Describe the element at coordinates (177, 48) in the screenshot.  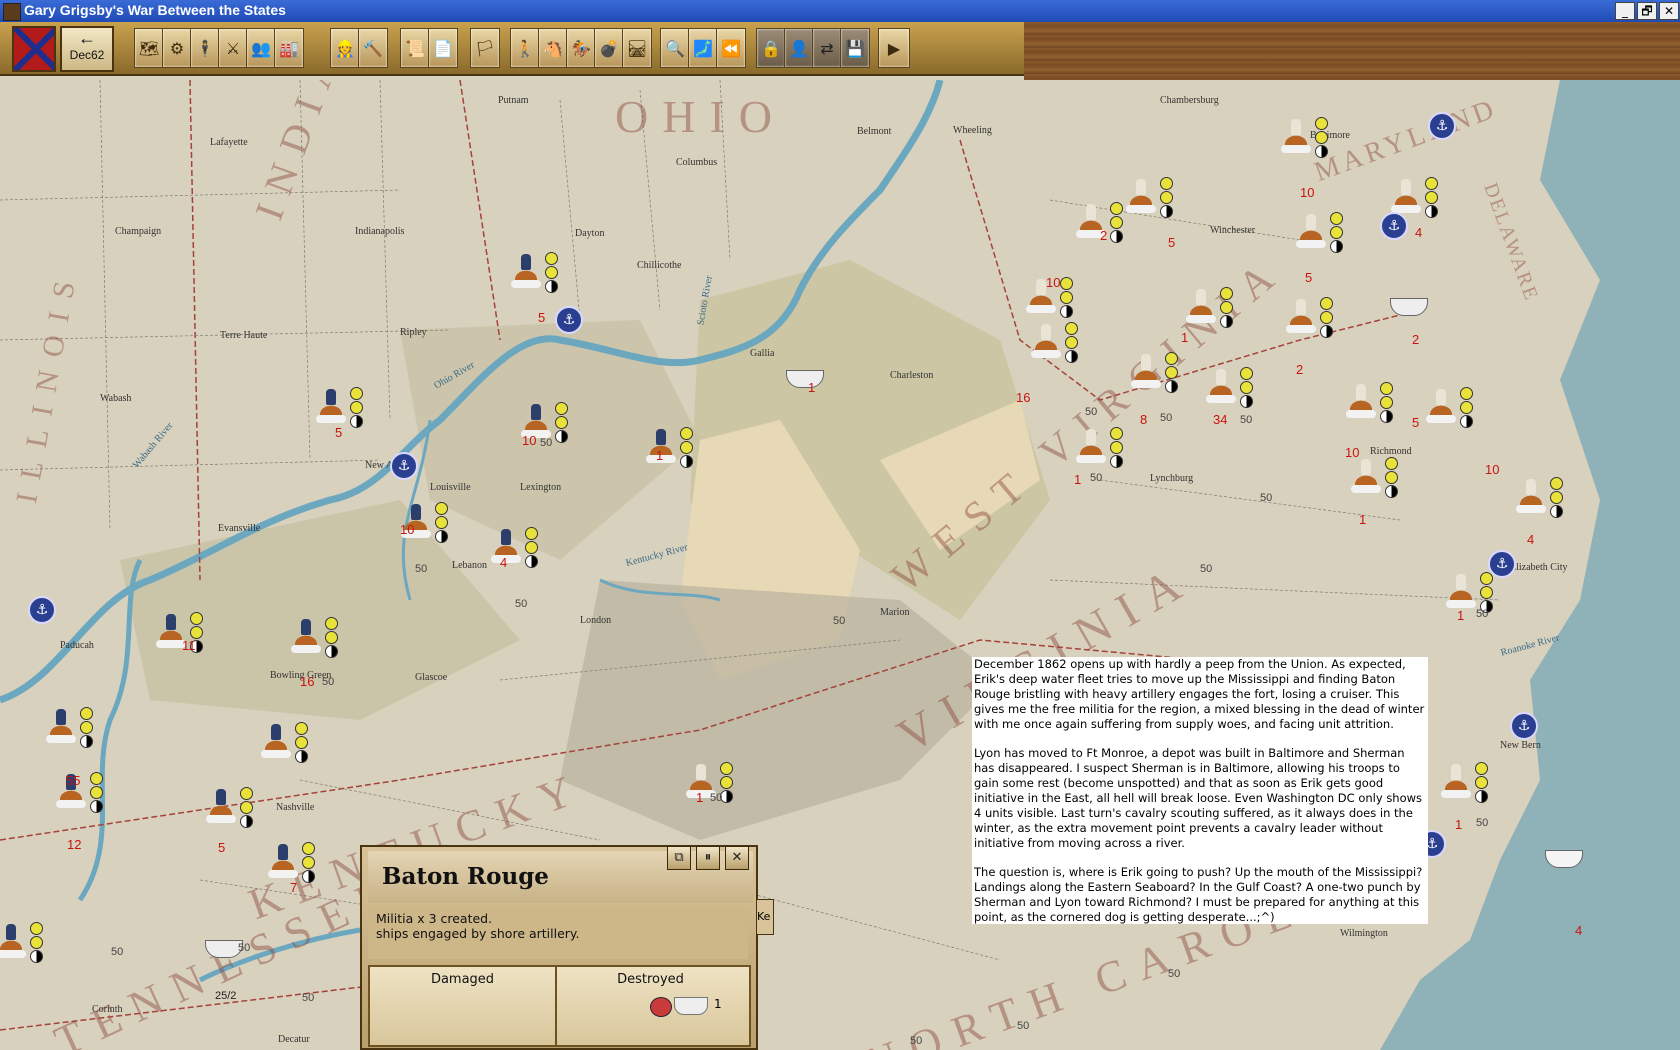
I see `production-icon: ⚙` at that location.